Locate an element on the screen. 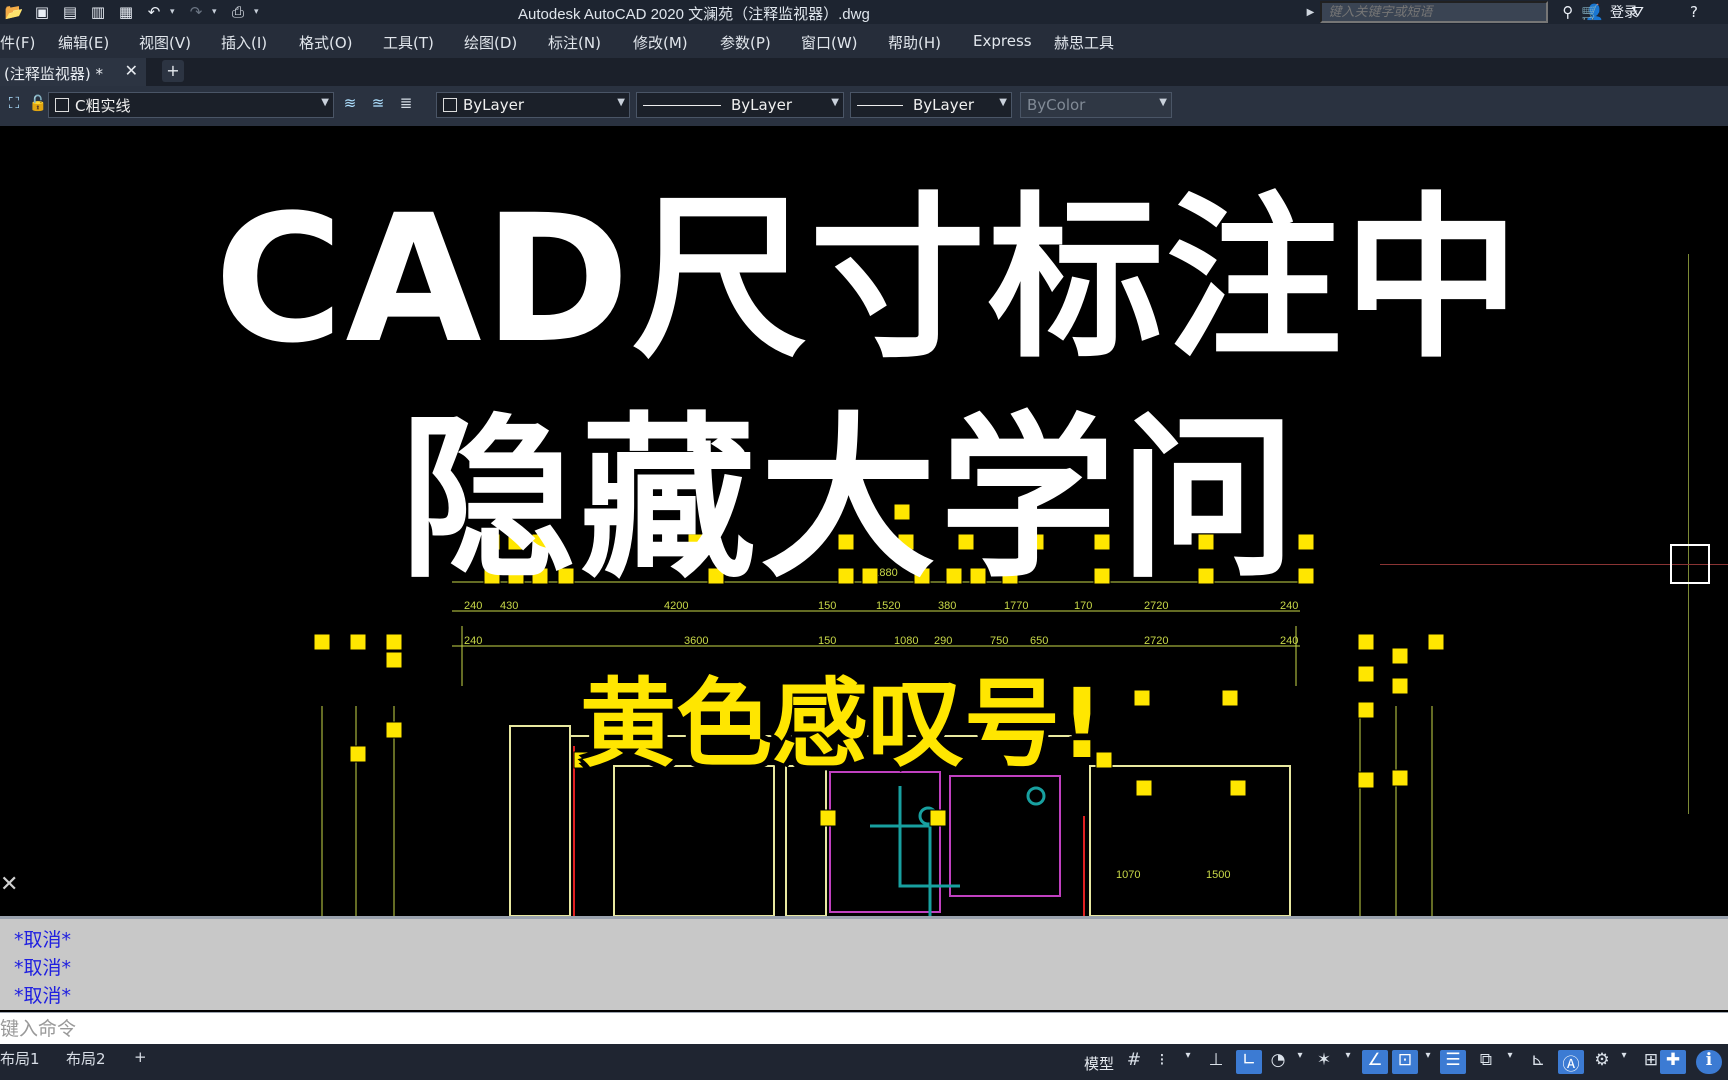 The image size is (1728, 1080). transparency-icon: ⧉ is located at coordinates (1486, 1062).